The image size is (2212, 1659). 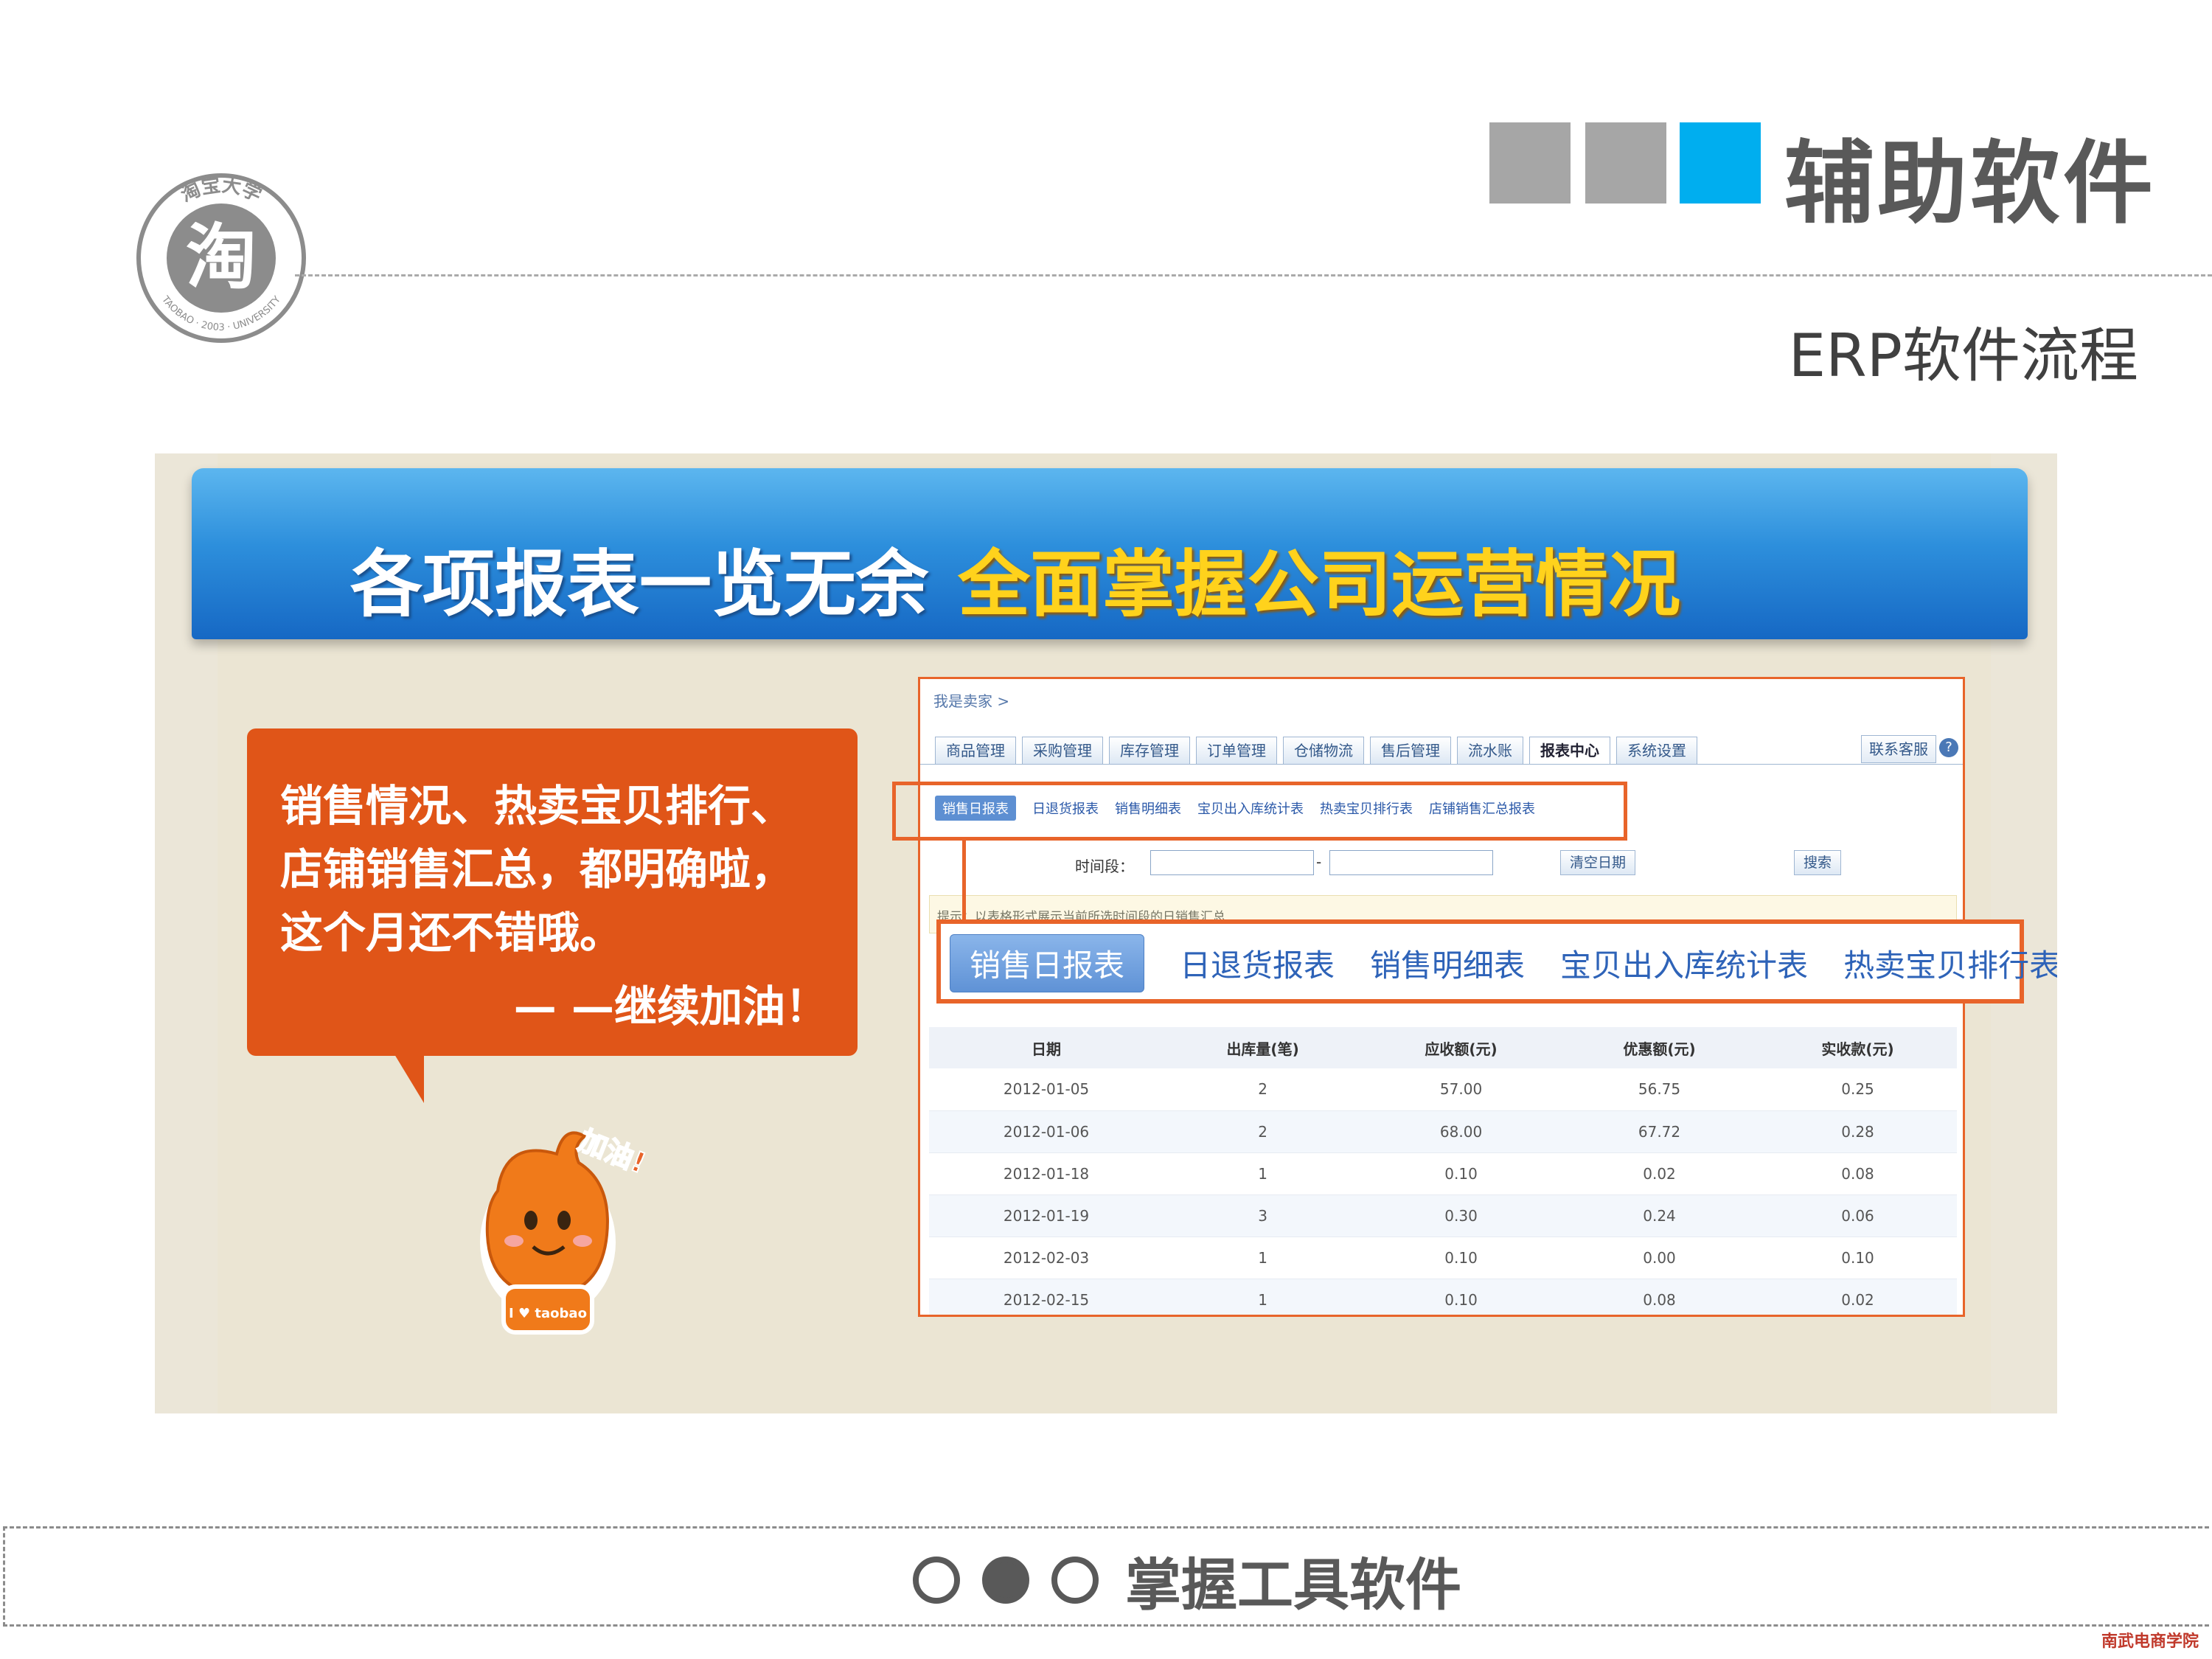 What do you see at coordinates (1461, 1047) in the screenshot?
I see `col-receivable: 应收额(元)` at bounding box center [1461, 1047].